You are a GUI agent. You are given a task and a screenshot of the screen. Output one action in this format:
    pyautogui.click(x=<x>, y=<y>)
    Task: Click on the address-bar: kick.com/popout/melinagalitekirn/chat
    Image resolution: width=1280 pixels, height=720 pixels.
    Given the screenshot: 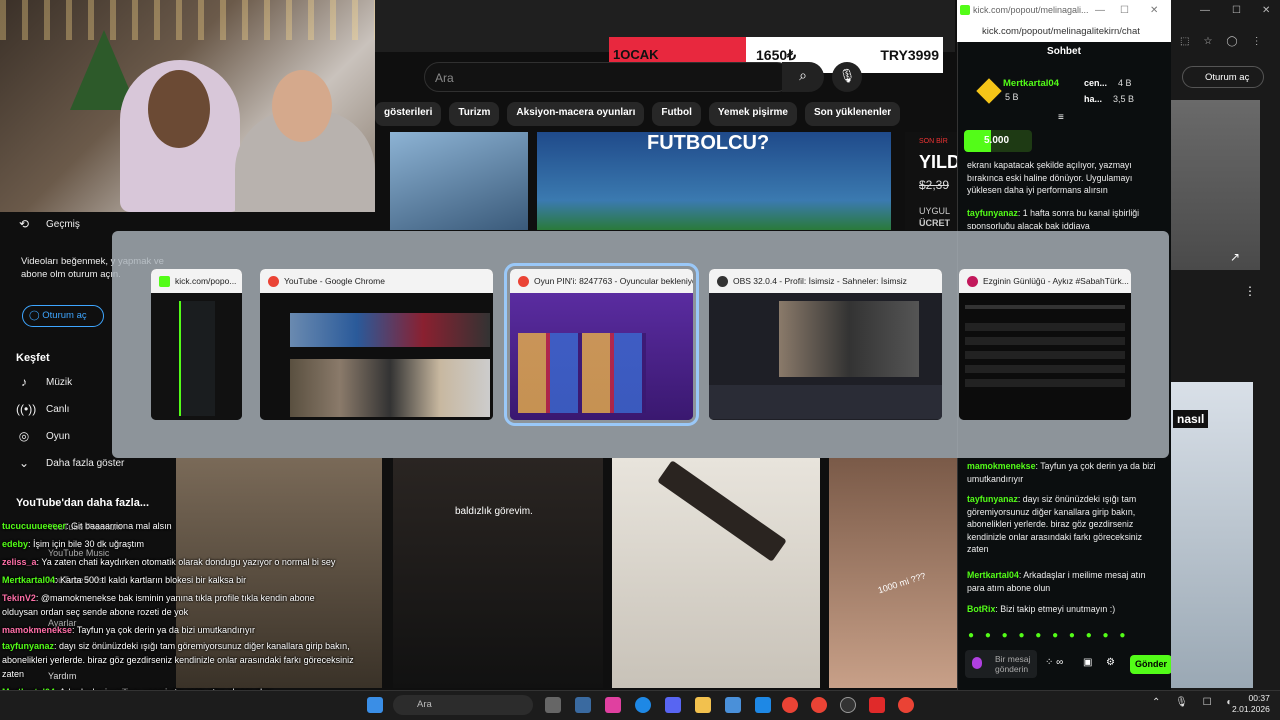 What is the action you would take?
    pyautogui.click(x=1064, y=32)
    